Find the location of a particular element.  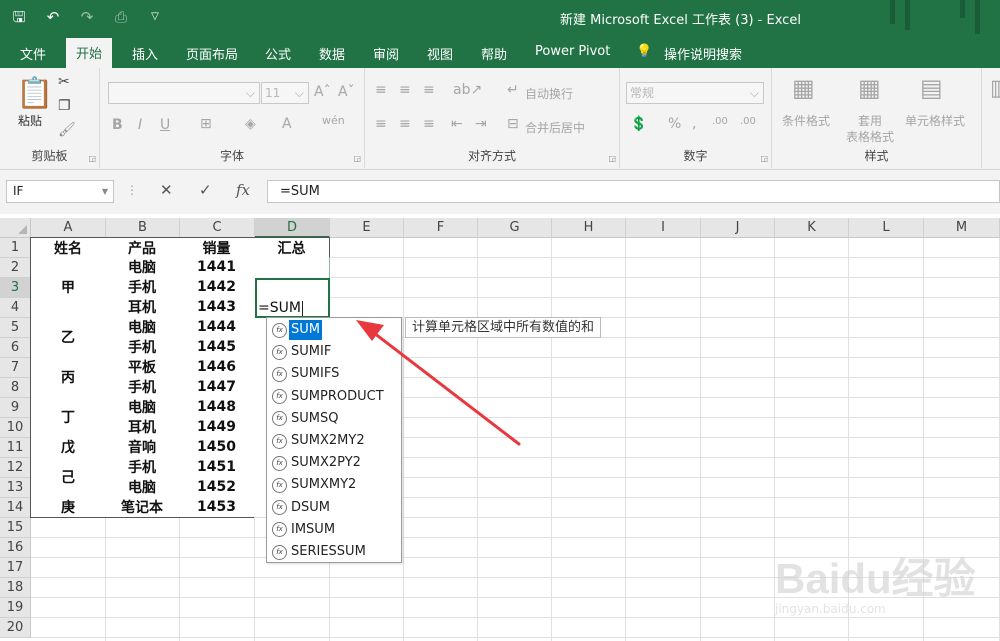

watermark-brand: Baidu经验 is located at coordinates (875, 578).